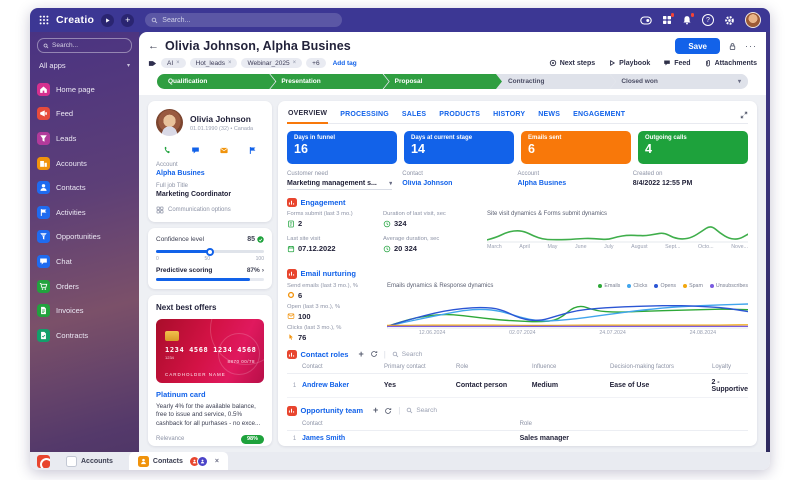  What do you see at coordinates (744, 115) in the screenshot?
I see `expand-button` at bounding box center [744, 115].